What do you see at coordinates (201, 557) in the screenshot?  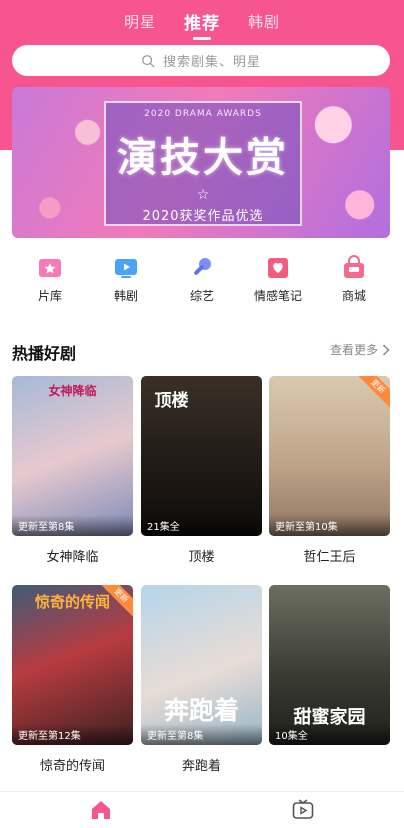 I see `drama-title: 顶楼` at bounding box center [201, 557].